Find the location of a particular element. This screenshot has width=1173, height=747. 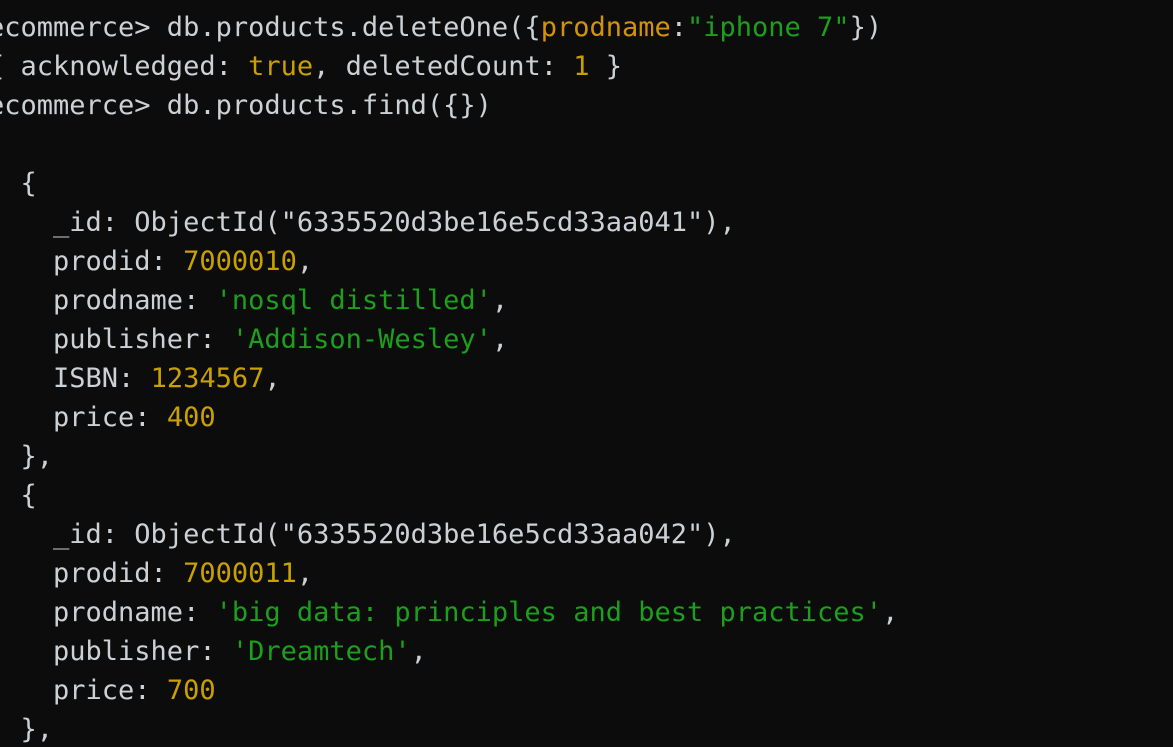

line-doc2-id-seg-1: "6335520d3be16e5cd33aa042" is located at coordinates (492, 534).